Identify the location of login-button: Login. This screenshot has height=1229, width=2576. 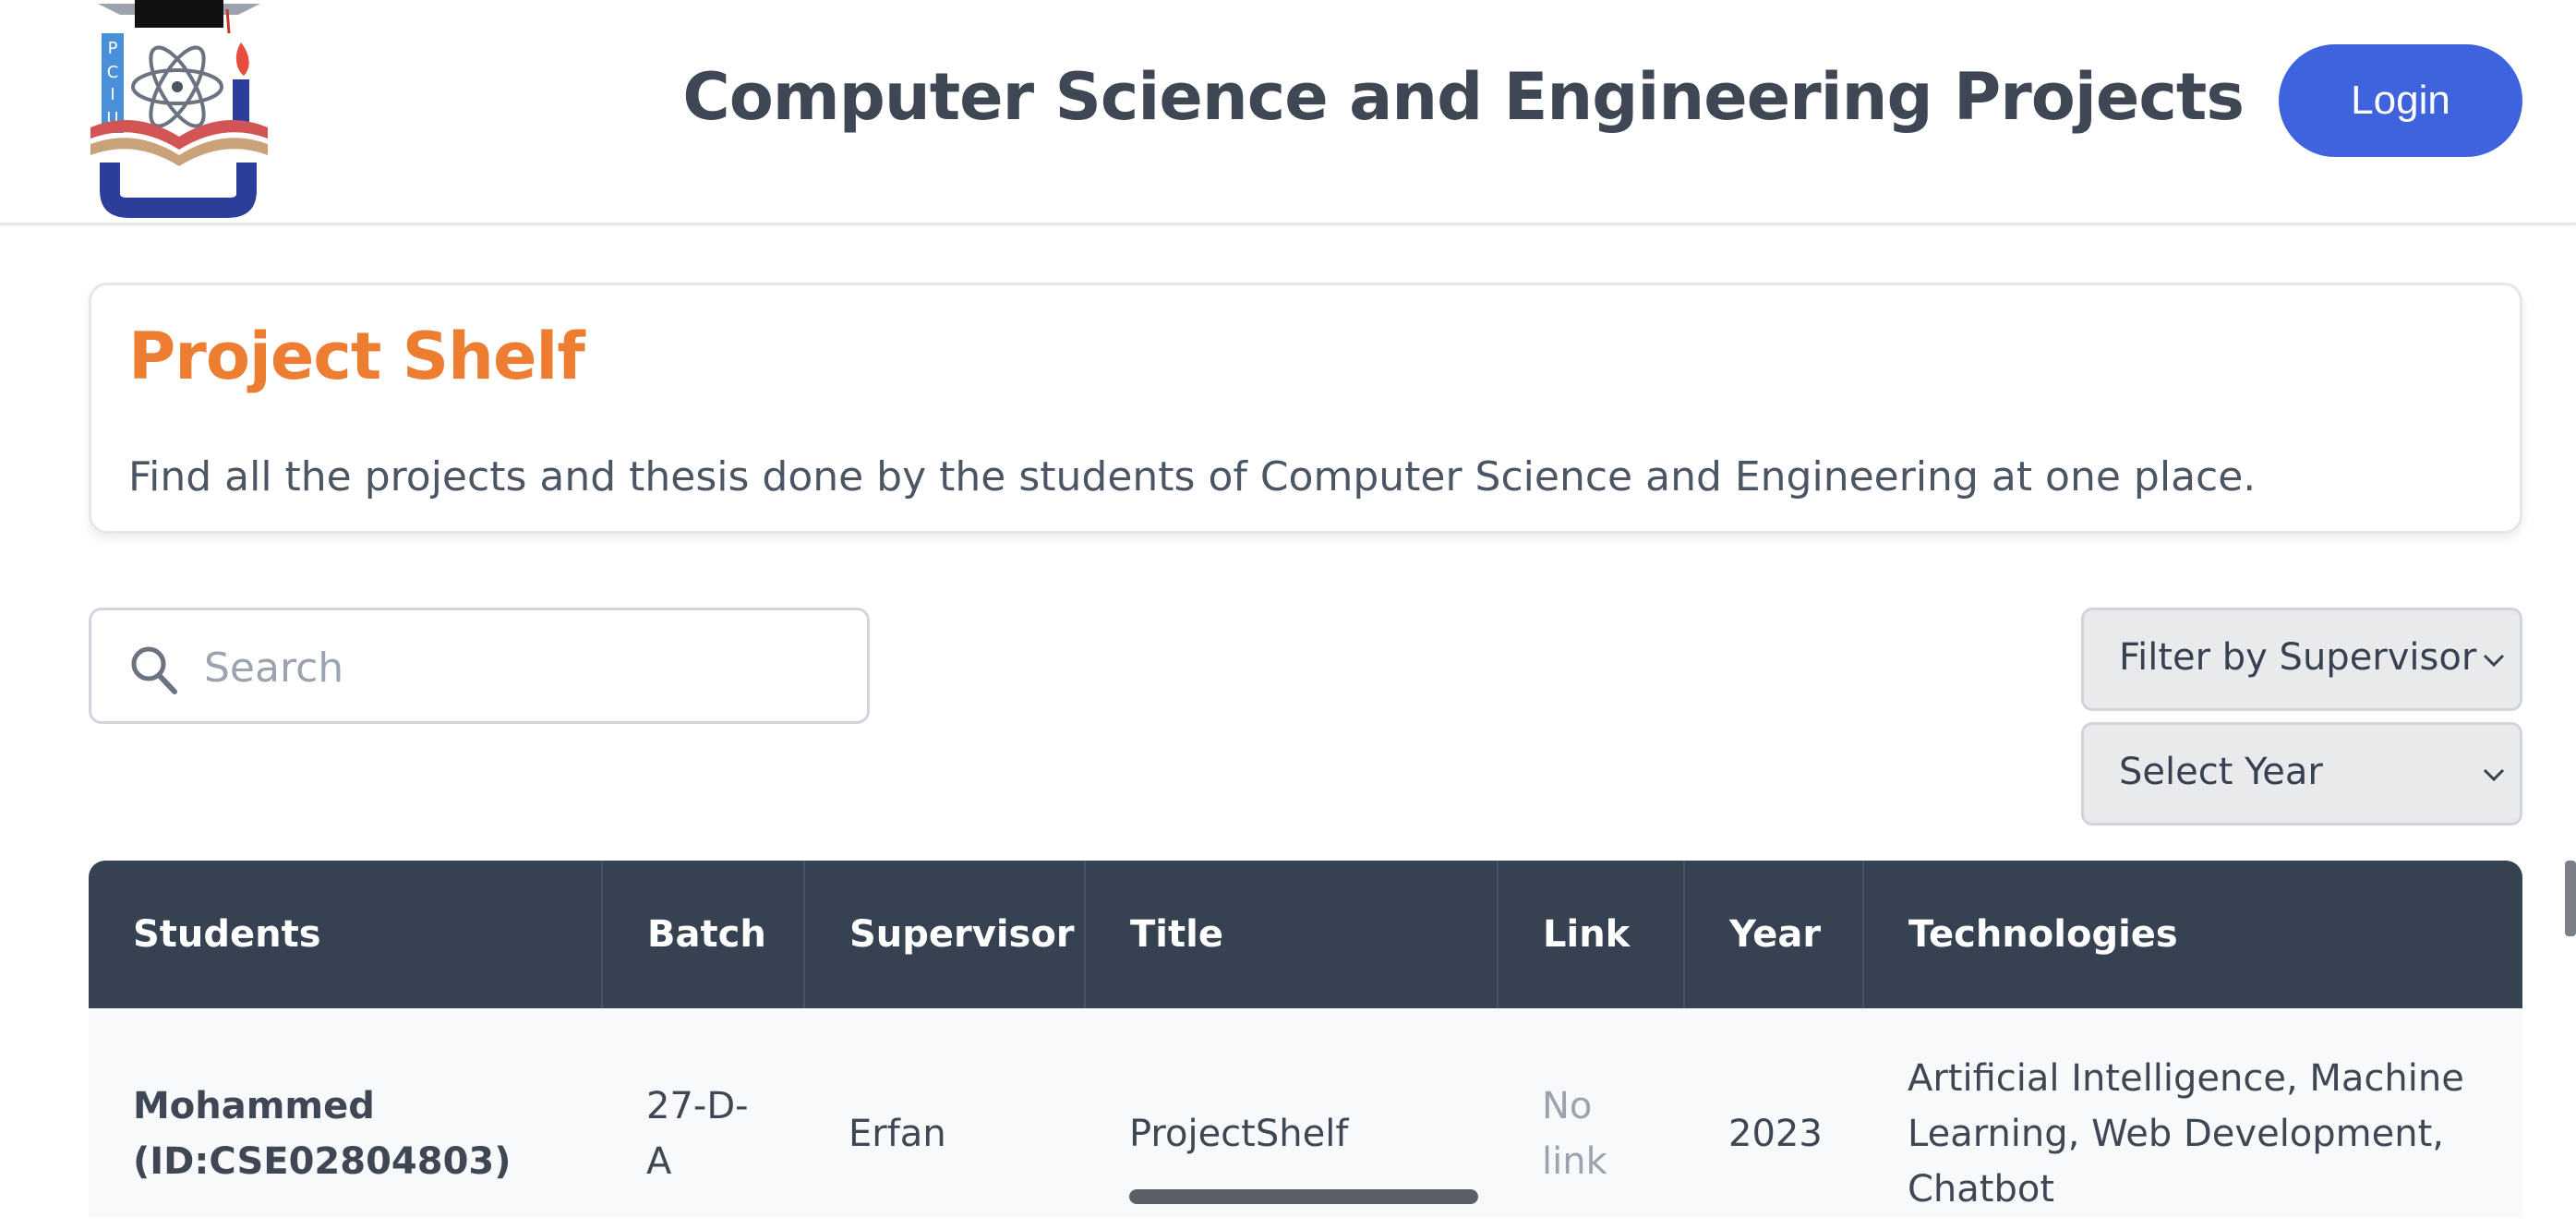
(2400, 101).